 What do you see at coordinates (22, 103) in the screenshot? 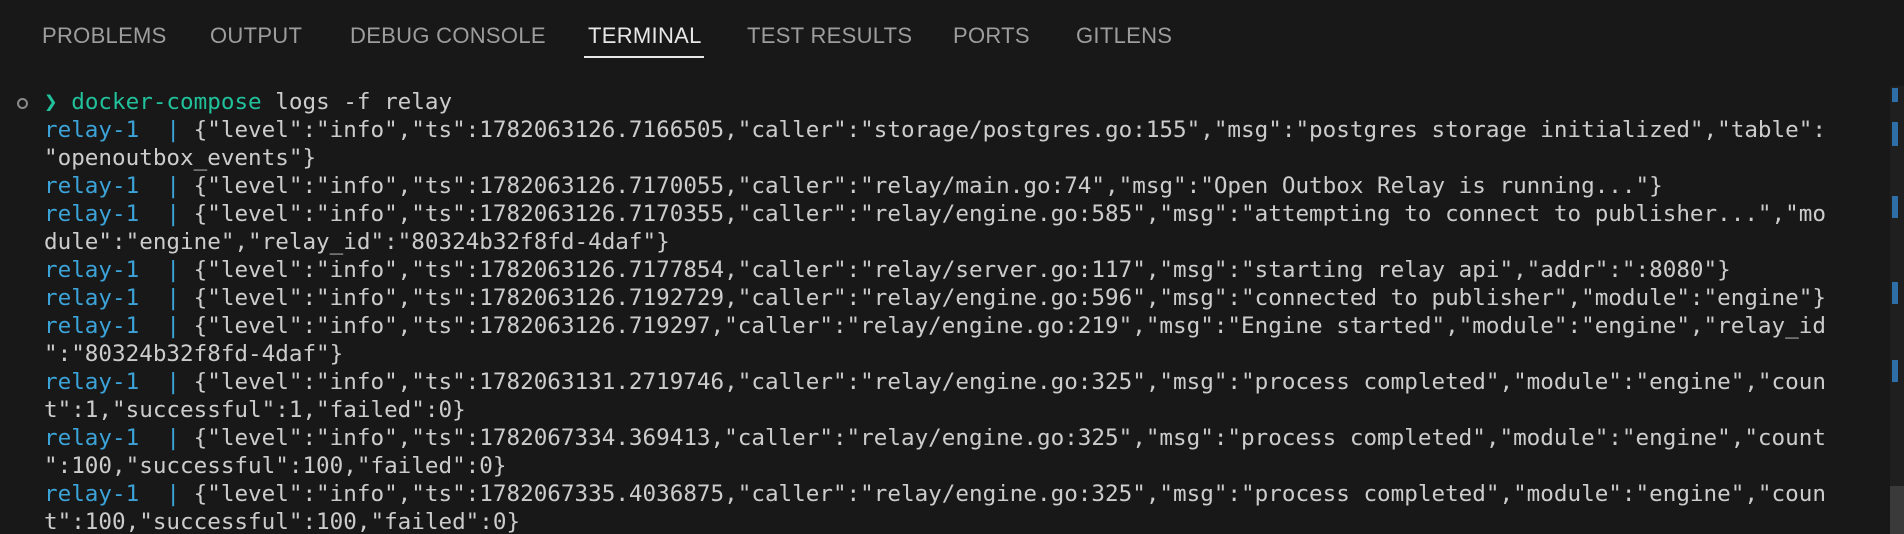
I see `command-status-circle-icon` at bounding box center [22, 103].